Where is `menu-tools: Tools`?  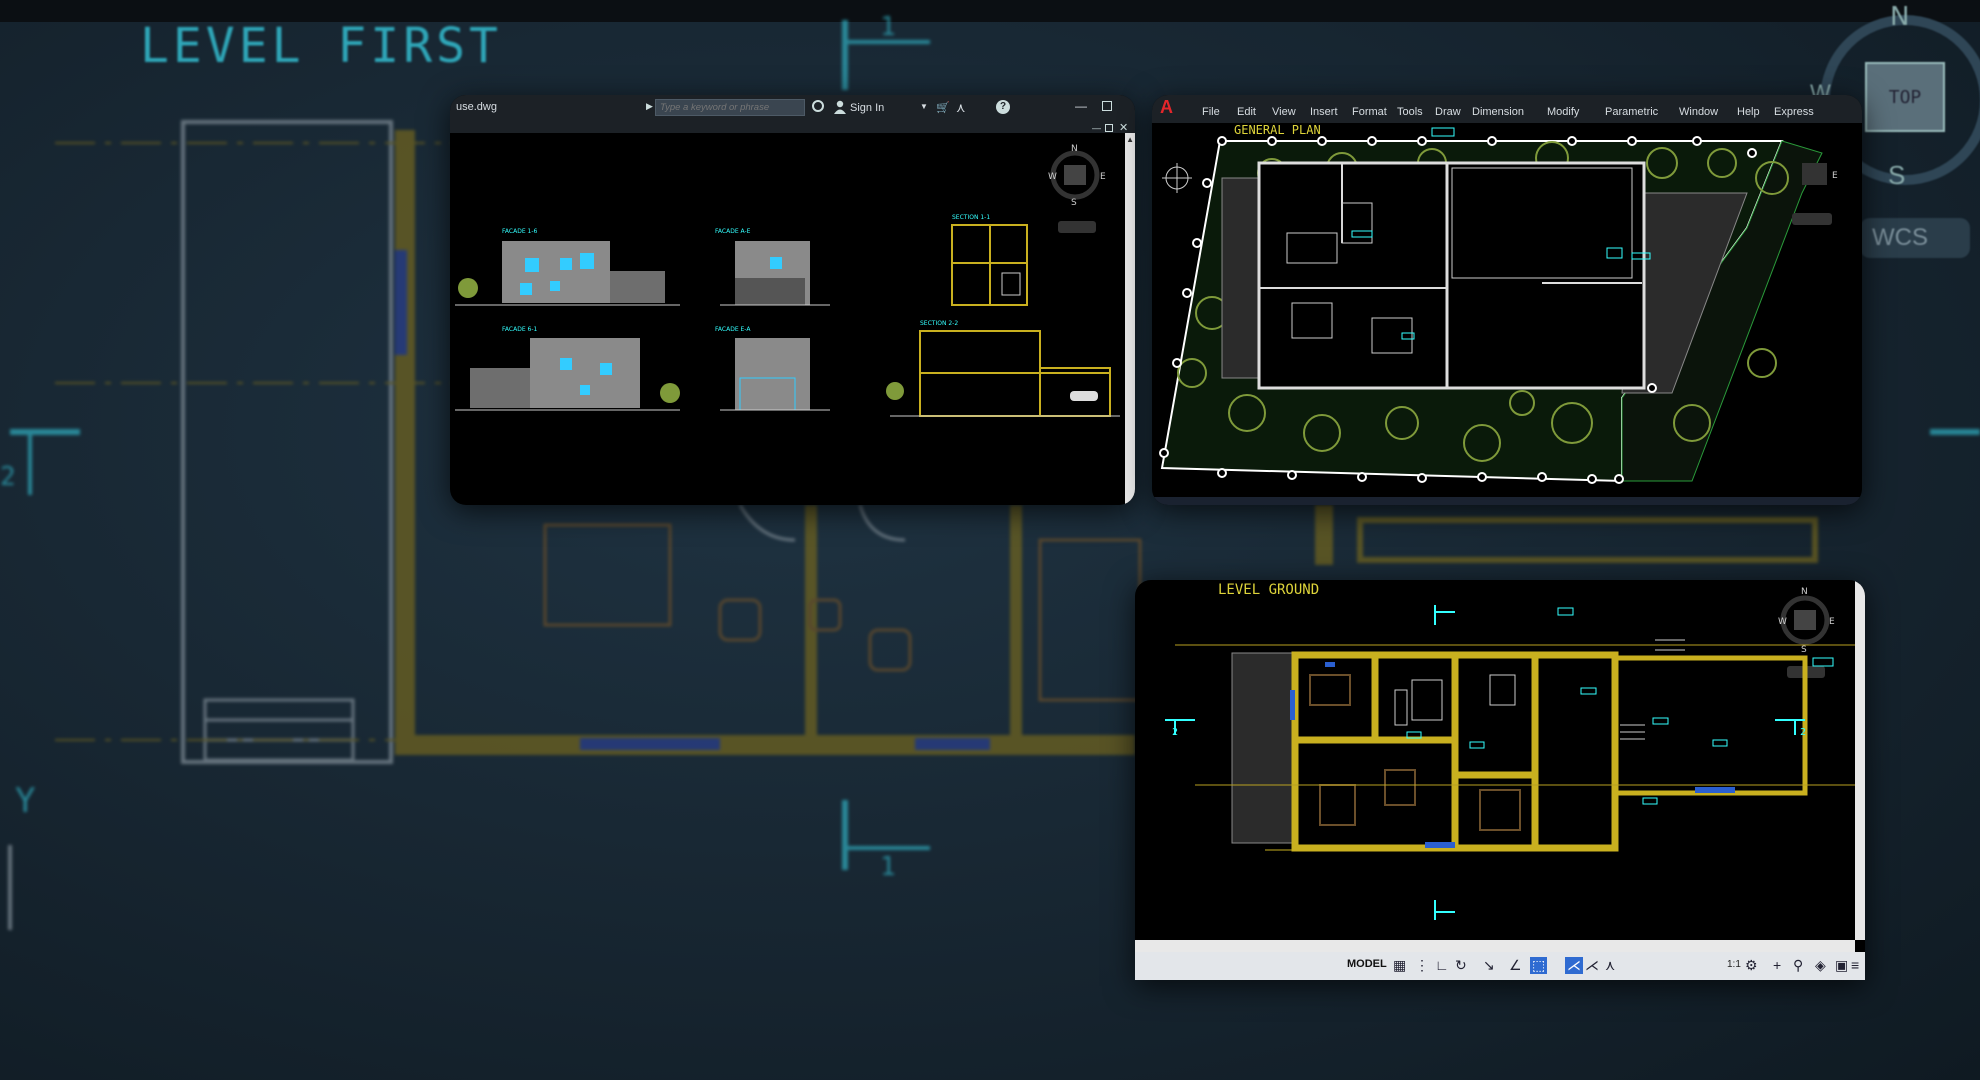
menu-tools: Tools is located at coordinates (1410, 112).